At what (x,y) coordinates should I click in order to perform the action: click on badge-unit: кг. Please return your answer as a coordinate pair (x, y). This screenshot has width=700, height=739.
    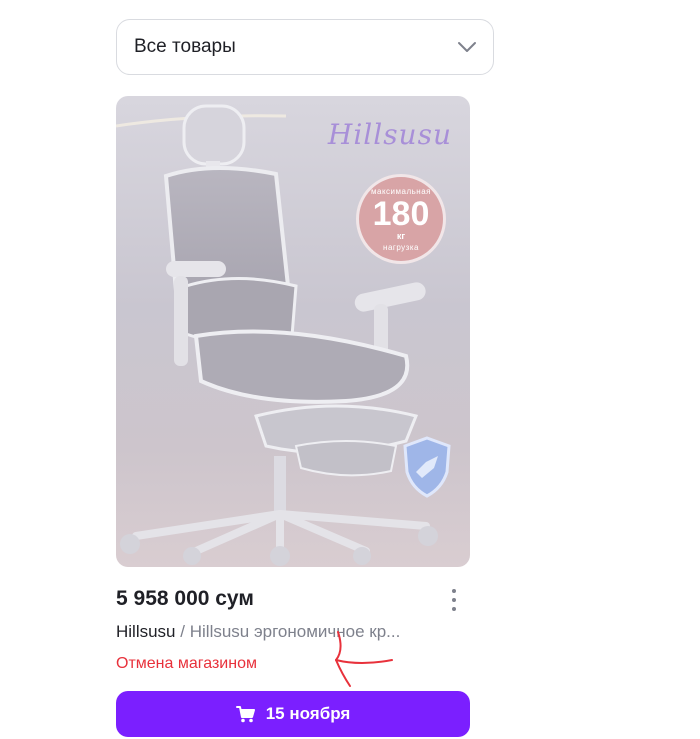
    Looking at the image, I should click on (401, 236).